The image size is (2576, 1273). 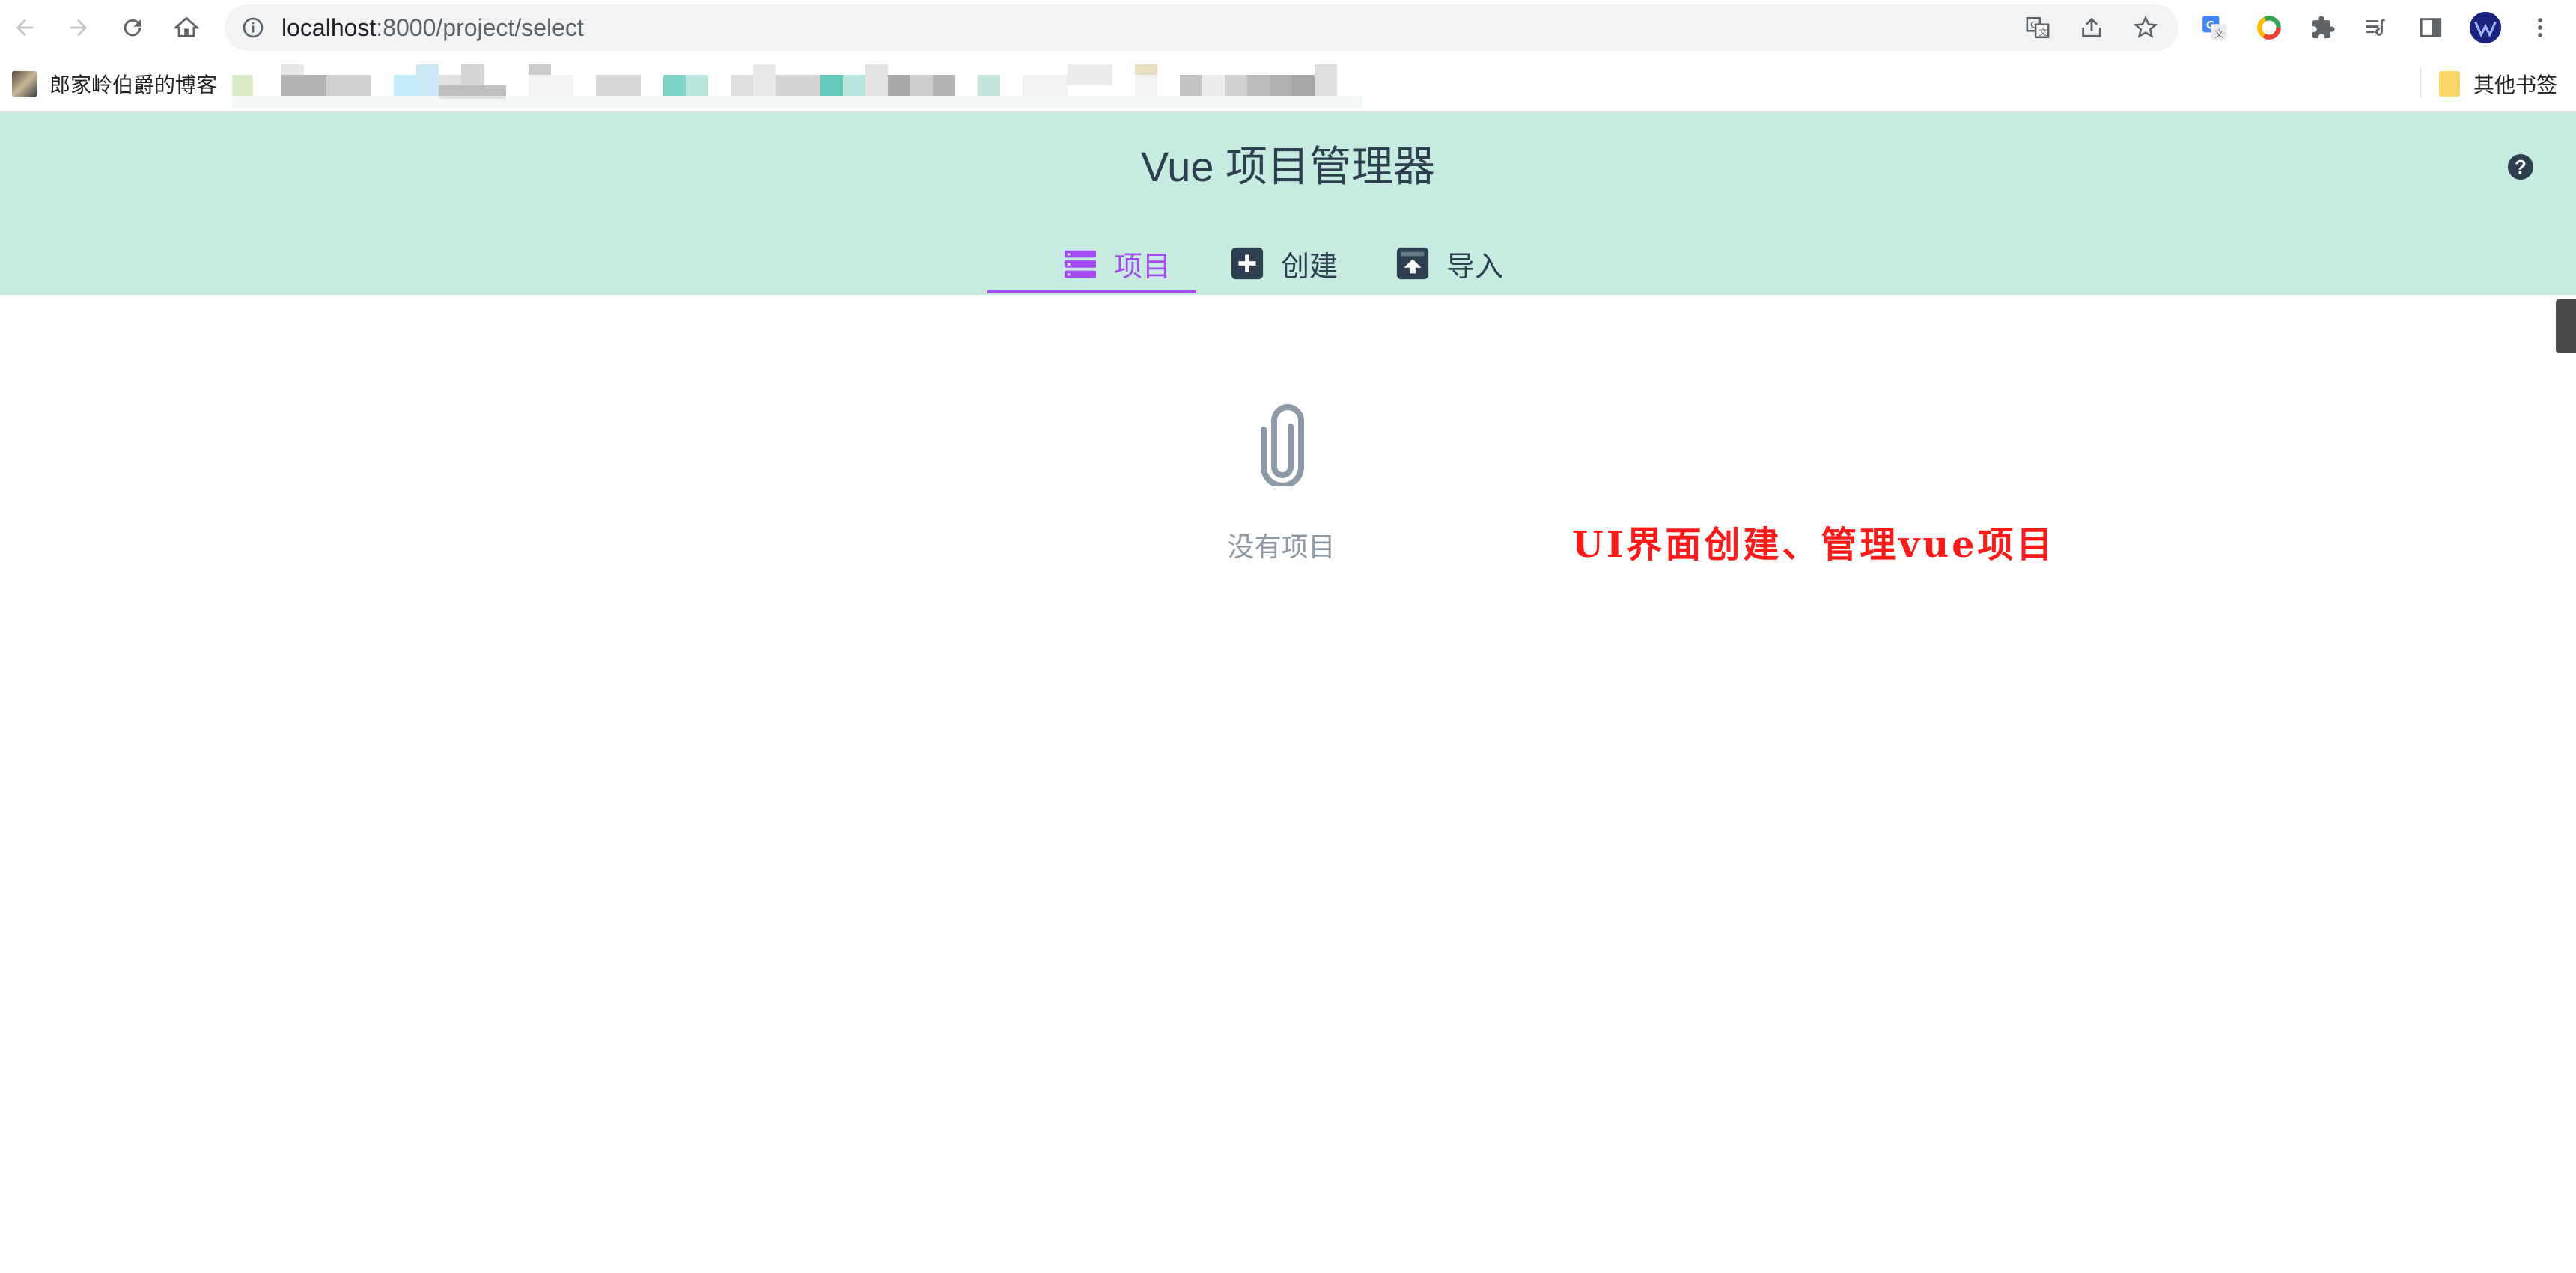 I want to click on profile-avatar, so click(x=2485, y=28).